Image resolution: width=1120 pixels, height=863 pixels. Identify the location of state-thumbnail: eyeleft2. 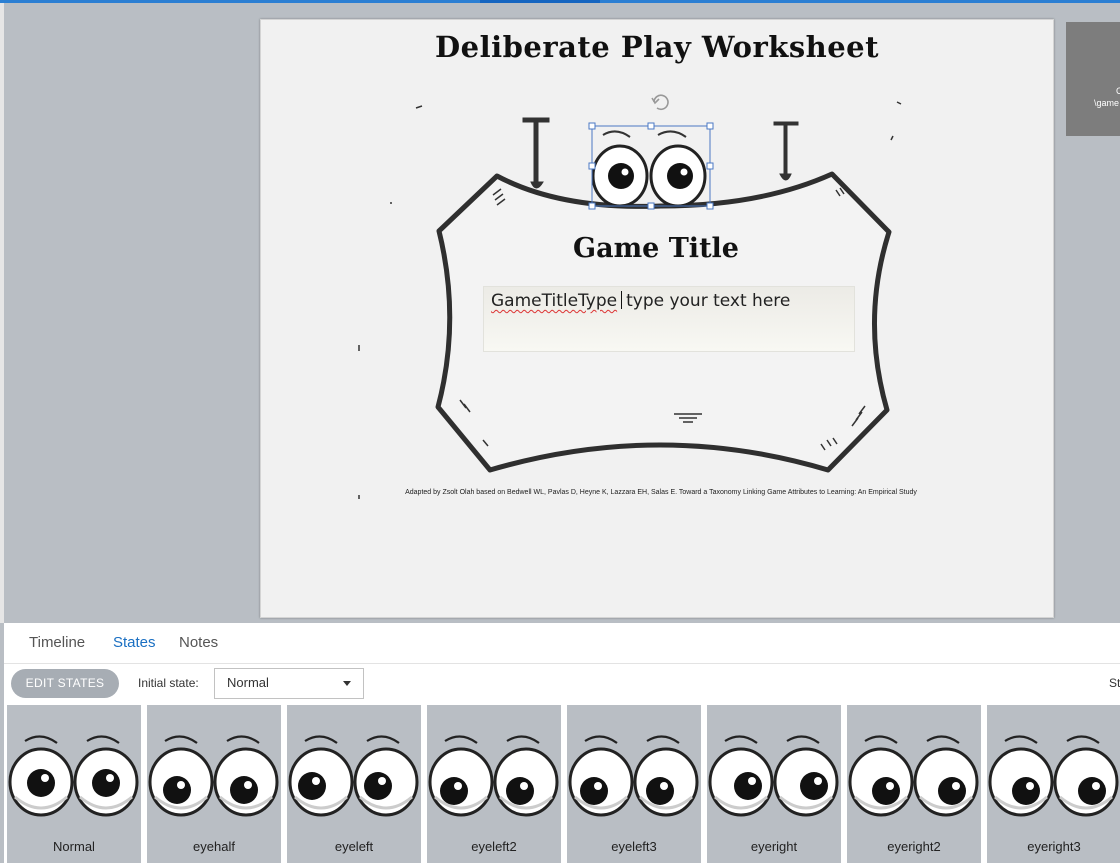
(494, 784).